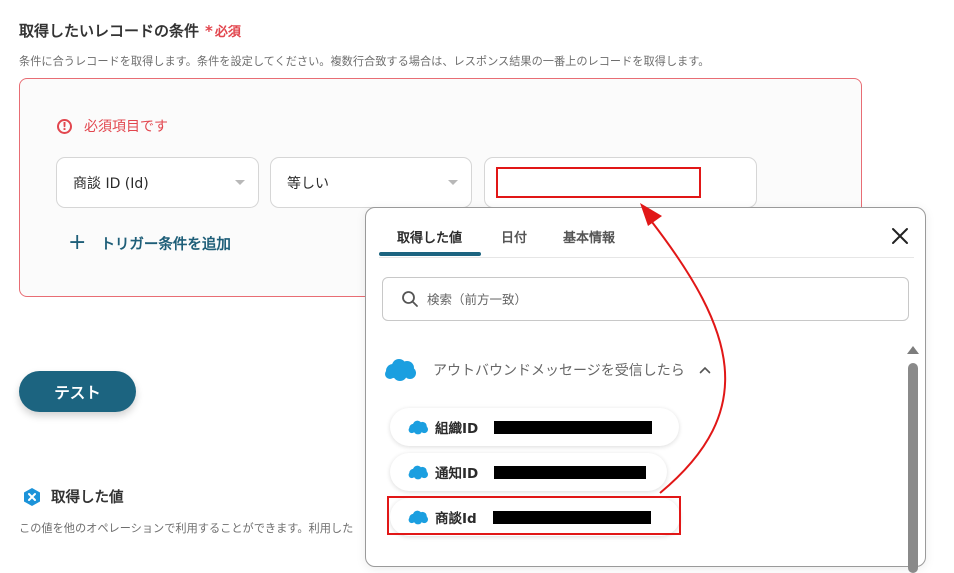  I want to click on section-title-text: 取得したいレコードの条件, so click(109, 31).